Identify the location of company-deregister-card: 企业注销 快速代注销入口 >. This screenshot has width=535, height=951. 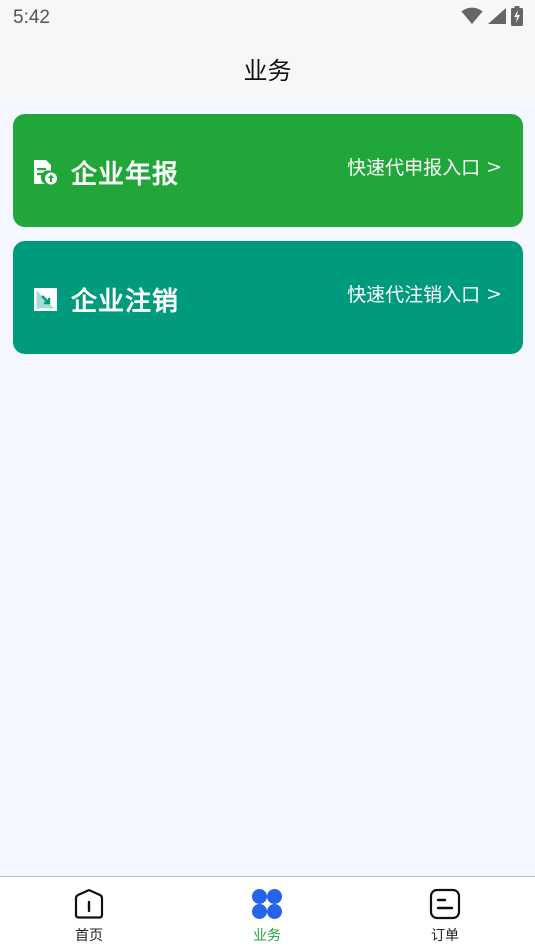
(268, 297).